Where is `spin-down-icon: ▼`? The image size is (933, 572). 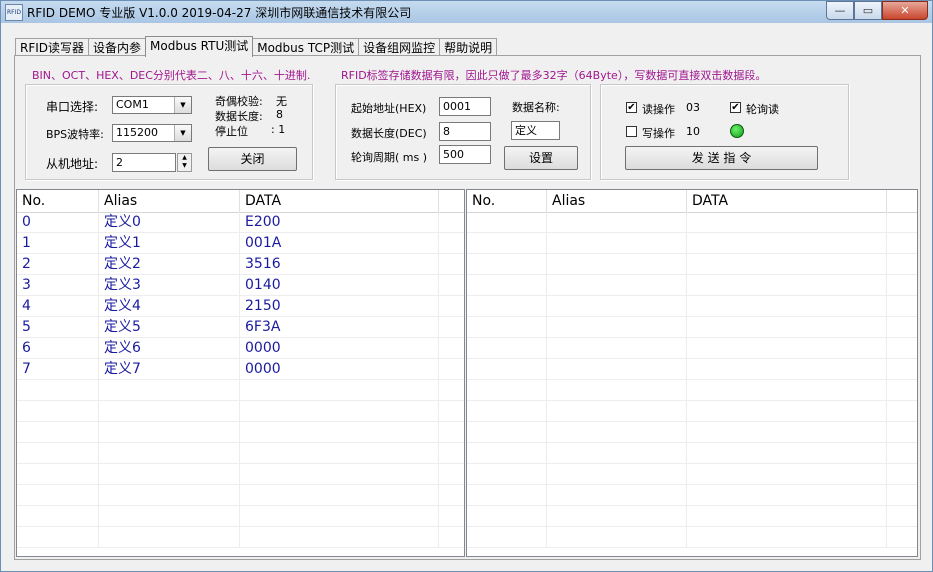 spin-down-icon: ▼ is located at coordinates (184, 166).